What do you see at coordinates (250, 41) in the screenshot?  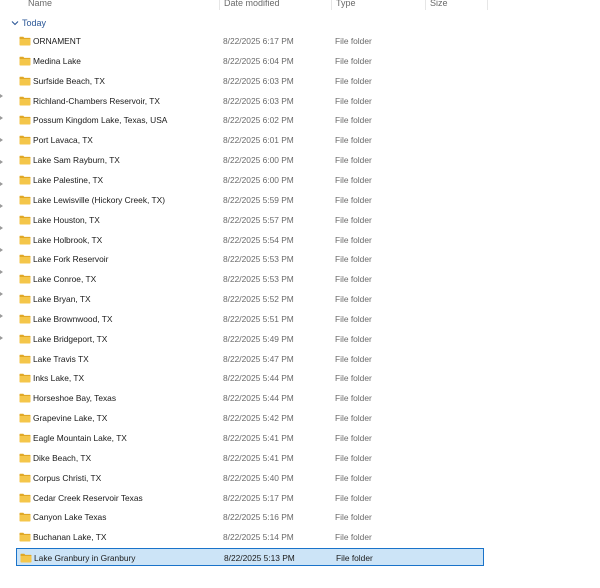 I see `file-row: ORNAMENT 8/22/2025 6:17 PM File folder` at bounding box center [250, 41].